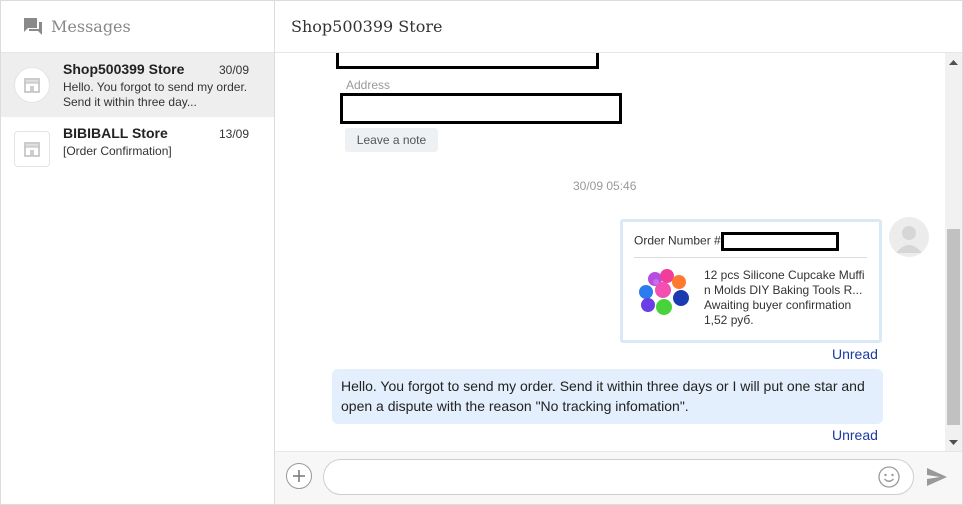 This screenshot has height=505, width=963. What do you see at coordinates (953, 61) in the screenshot?
I see `scroll-up-arrow-icon` at bounding box center [953, 61].